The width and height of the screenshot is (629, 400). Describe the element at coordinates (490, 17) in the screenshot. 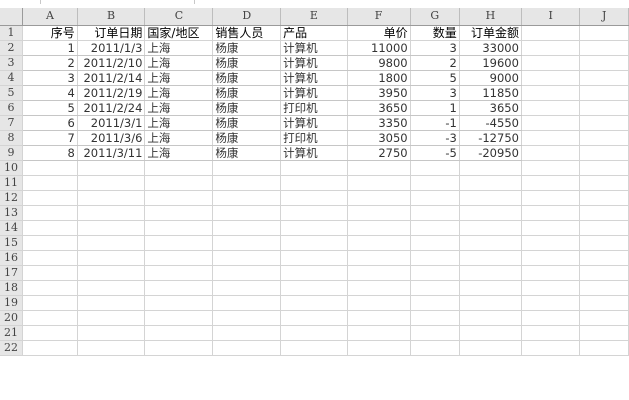

I see `column-header: H` at that location.